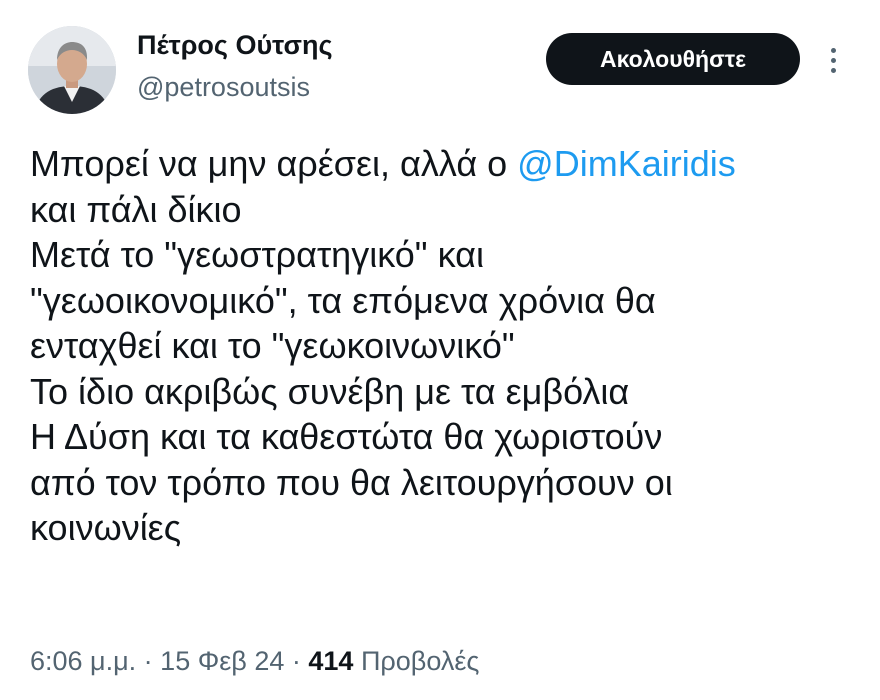 This screenshot has width=880, height=700. Describe the element at coordinates (330, 391) in the screenshot. I see `tweet-line: Το ίδιο ακριβώς συνέβη με τα εμβόλια` at that location.